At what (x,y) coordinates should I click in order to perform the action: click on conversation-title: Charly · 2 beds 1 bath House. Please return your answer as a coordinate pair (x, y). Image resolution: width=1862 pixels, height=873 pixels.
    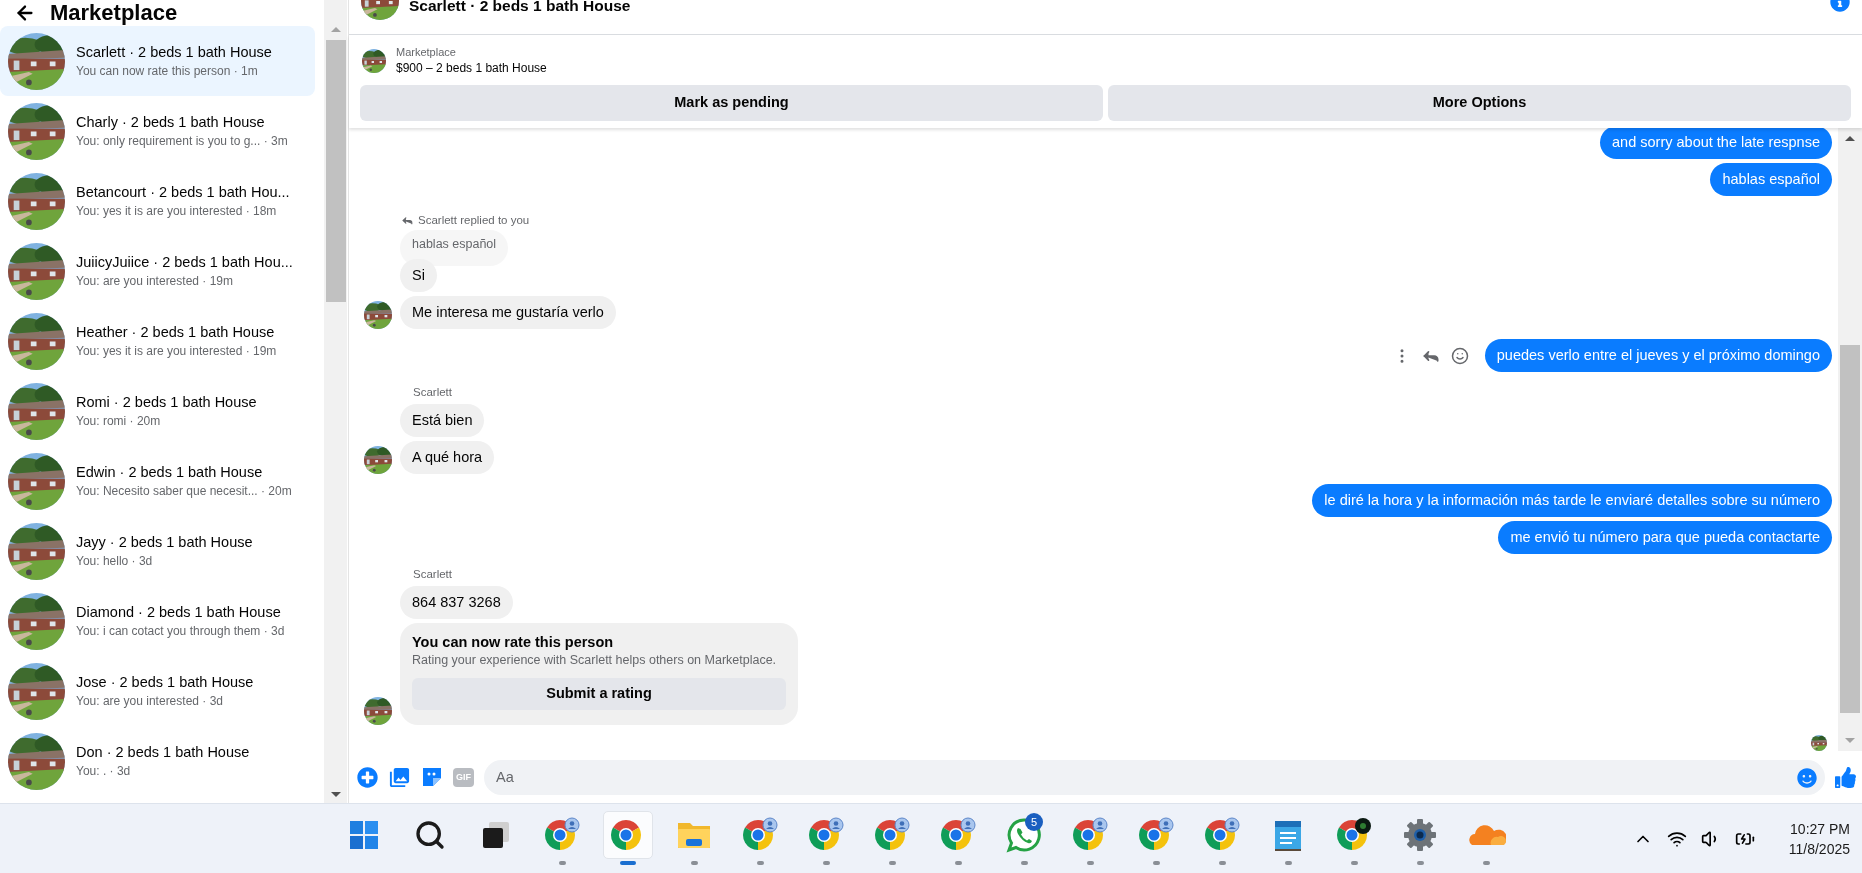
    Looking at the image, I should click on (171, 122).